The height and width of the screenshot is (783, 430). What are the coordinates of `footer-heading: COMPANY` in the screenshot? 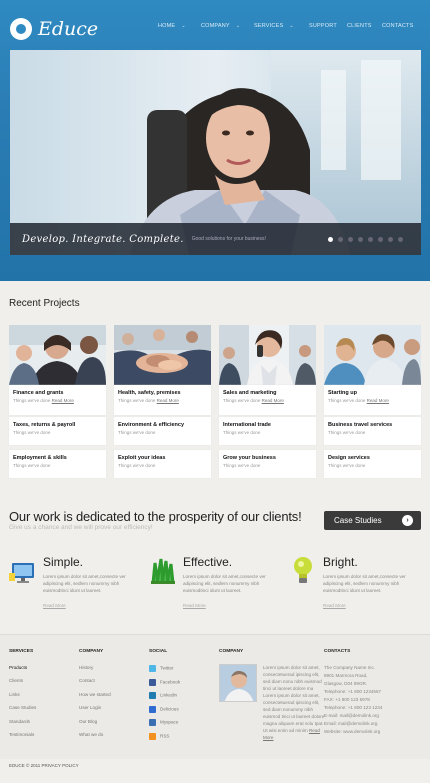 It's located at (91, 651).